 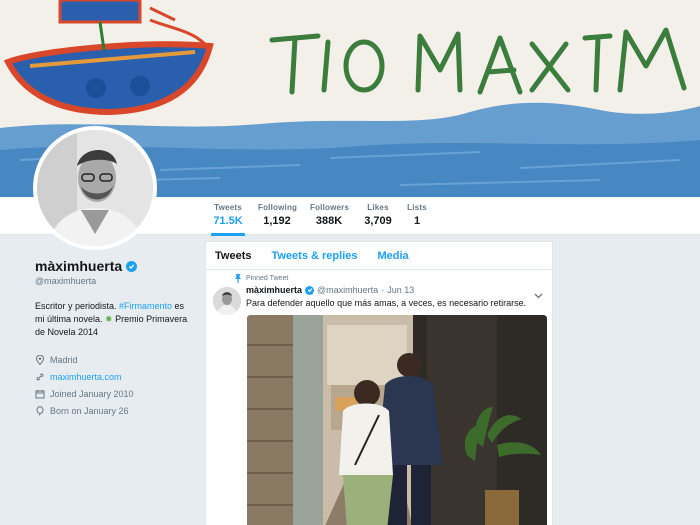 I want to click on stat-following-value: 1,192, so click(x=277, y=221).